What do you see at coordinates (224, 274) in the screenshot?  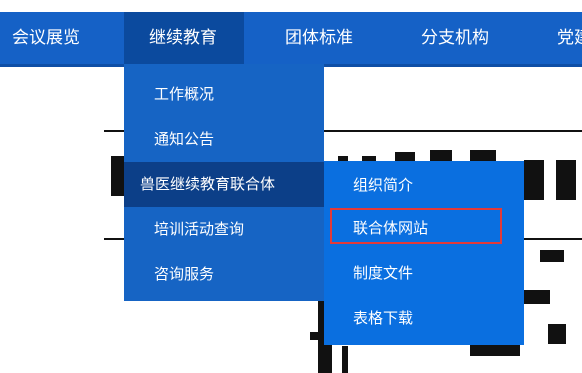 I see `dropdown-item-consulting: 咨询服务` at bounding box center [224, 274].